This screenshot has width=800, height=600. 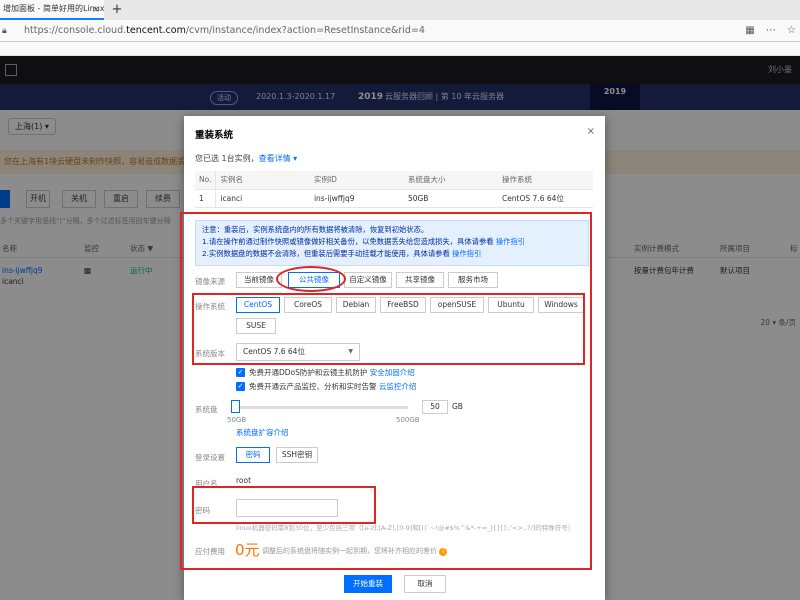 What do you see at coordinates (368, 584) in the screenshot?
I see `start-reinstall-button: 开始重装` at bounding box center [368, 584].